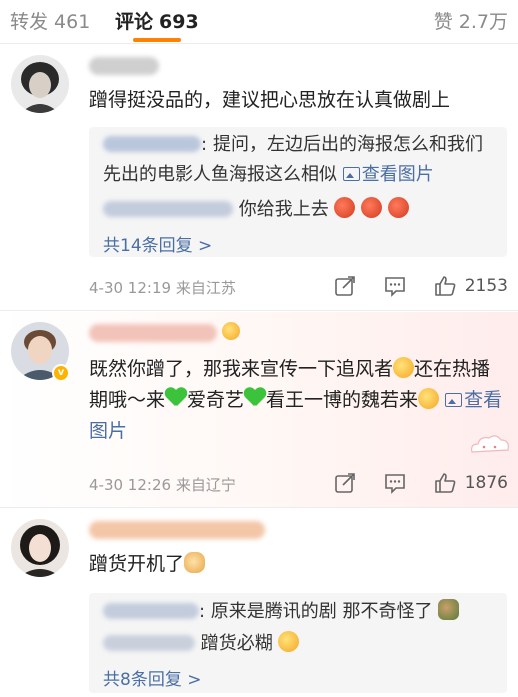  Describe the element at coordinates (216, 400) in the screenshot. I see `comment-text-part: 爱奇艺` at that location.